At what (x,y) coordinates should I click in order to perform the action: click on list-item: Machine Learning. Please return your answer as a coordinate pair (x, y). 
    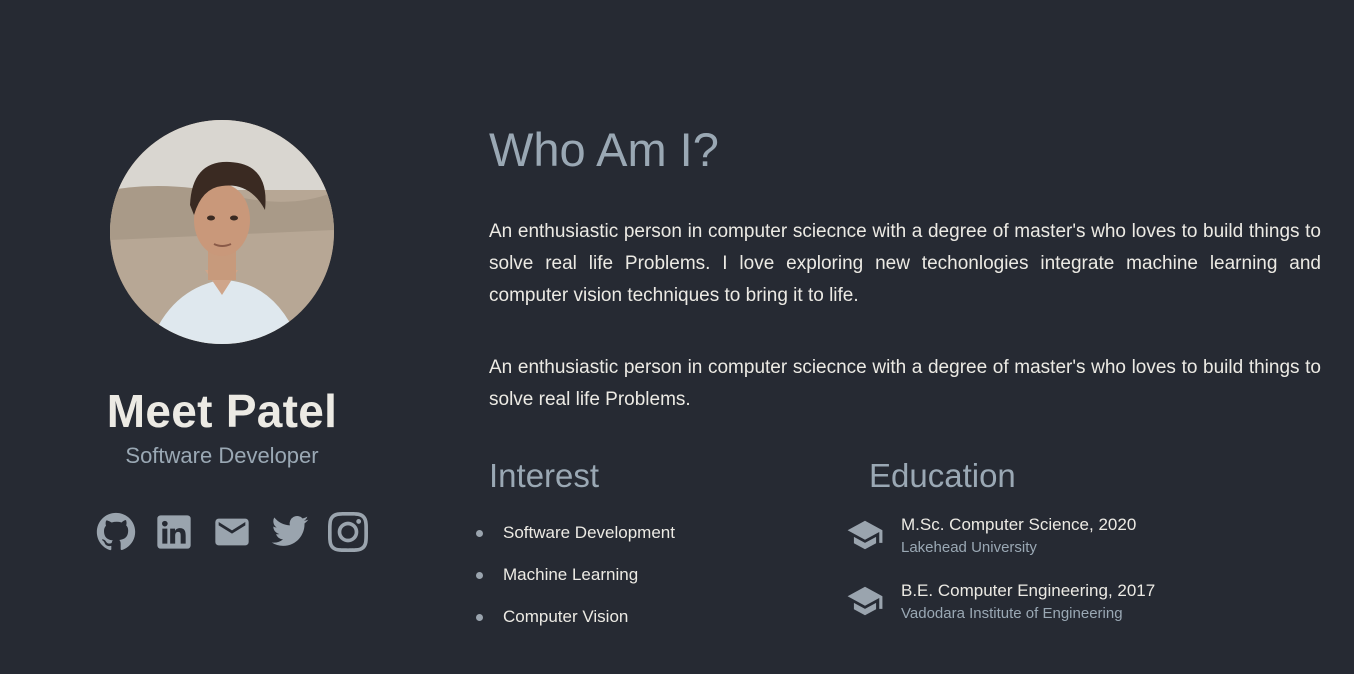
    Looking at the image, I should click on (574, 575).